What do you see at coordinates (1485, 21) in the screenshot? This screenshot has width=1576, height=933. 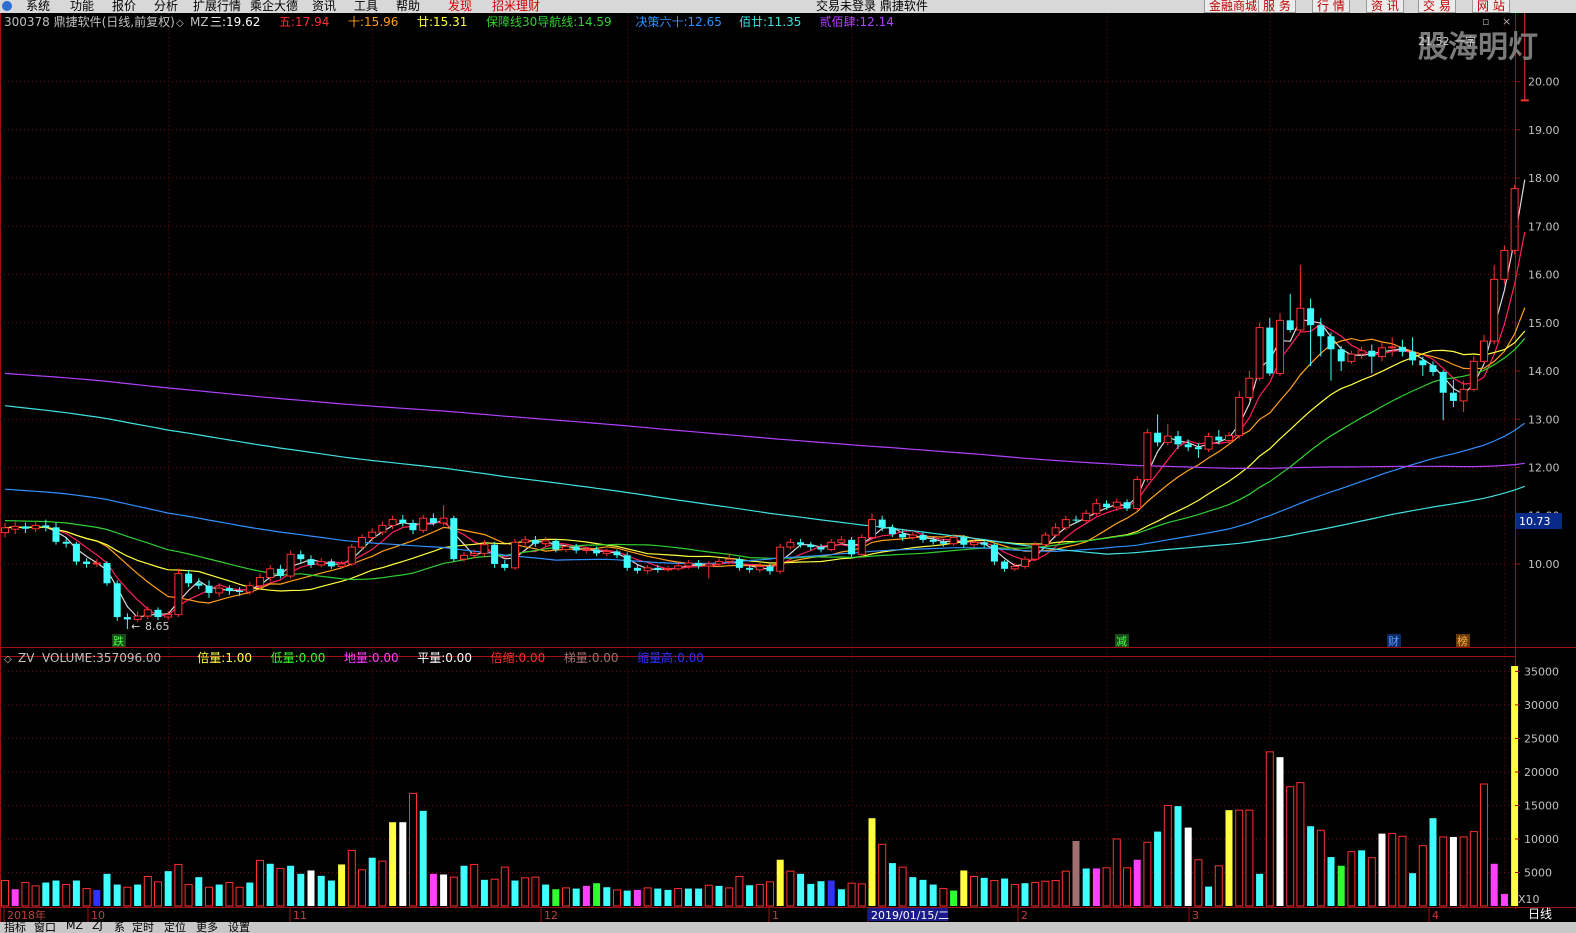 I see `minimize-chart-icon: ▫` at bounding box center [1485, 21].